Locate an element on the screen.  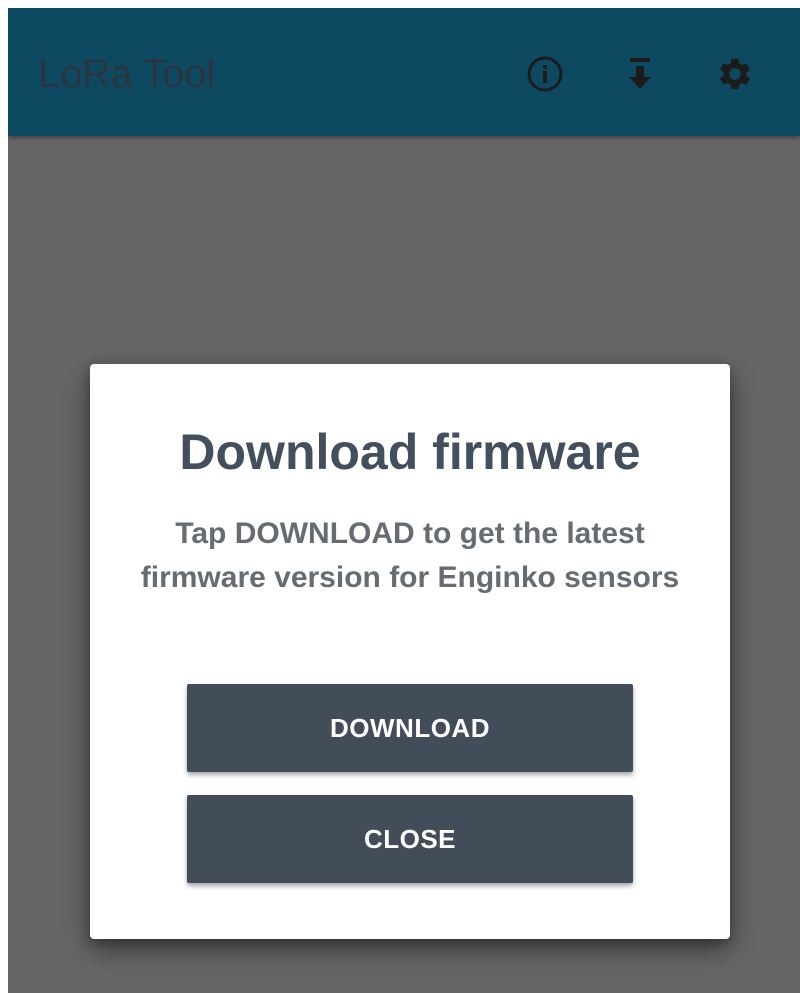
app-title: LoRa Tool is located at coordinates (126, 74).